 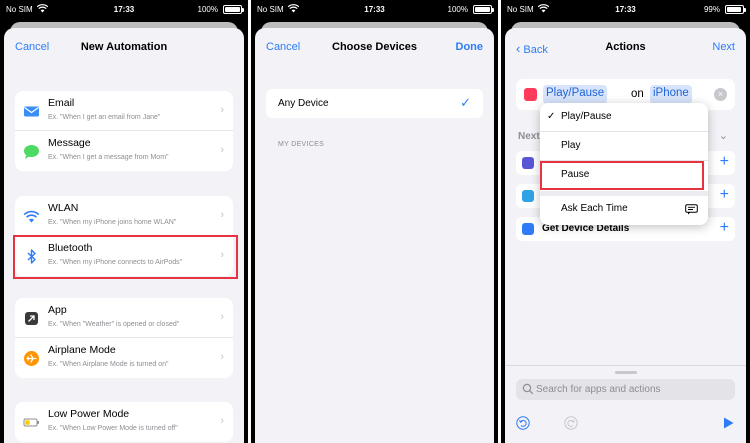 I want to click on device-option-label: Any Device, so click(x=303, y=103).